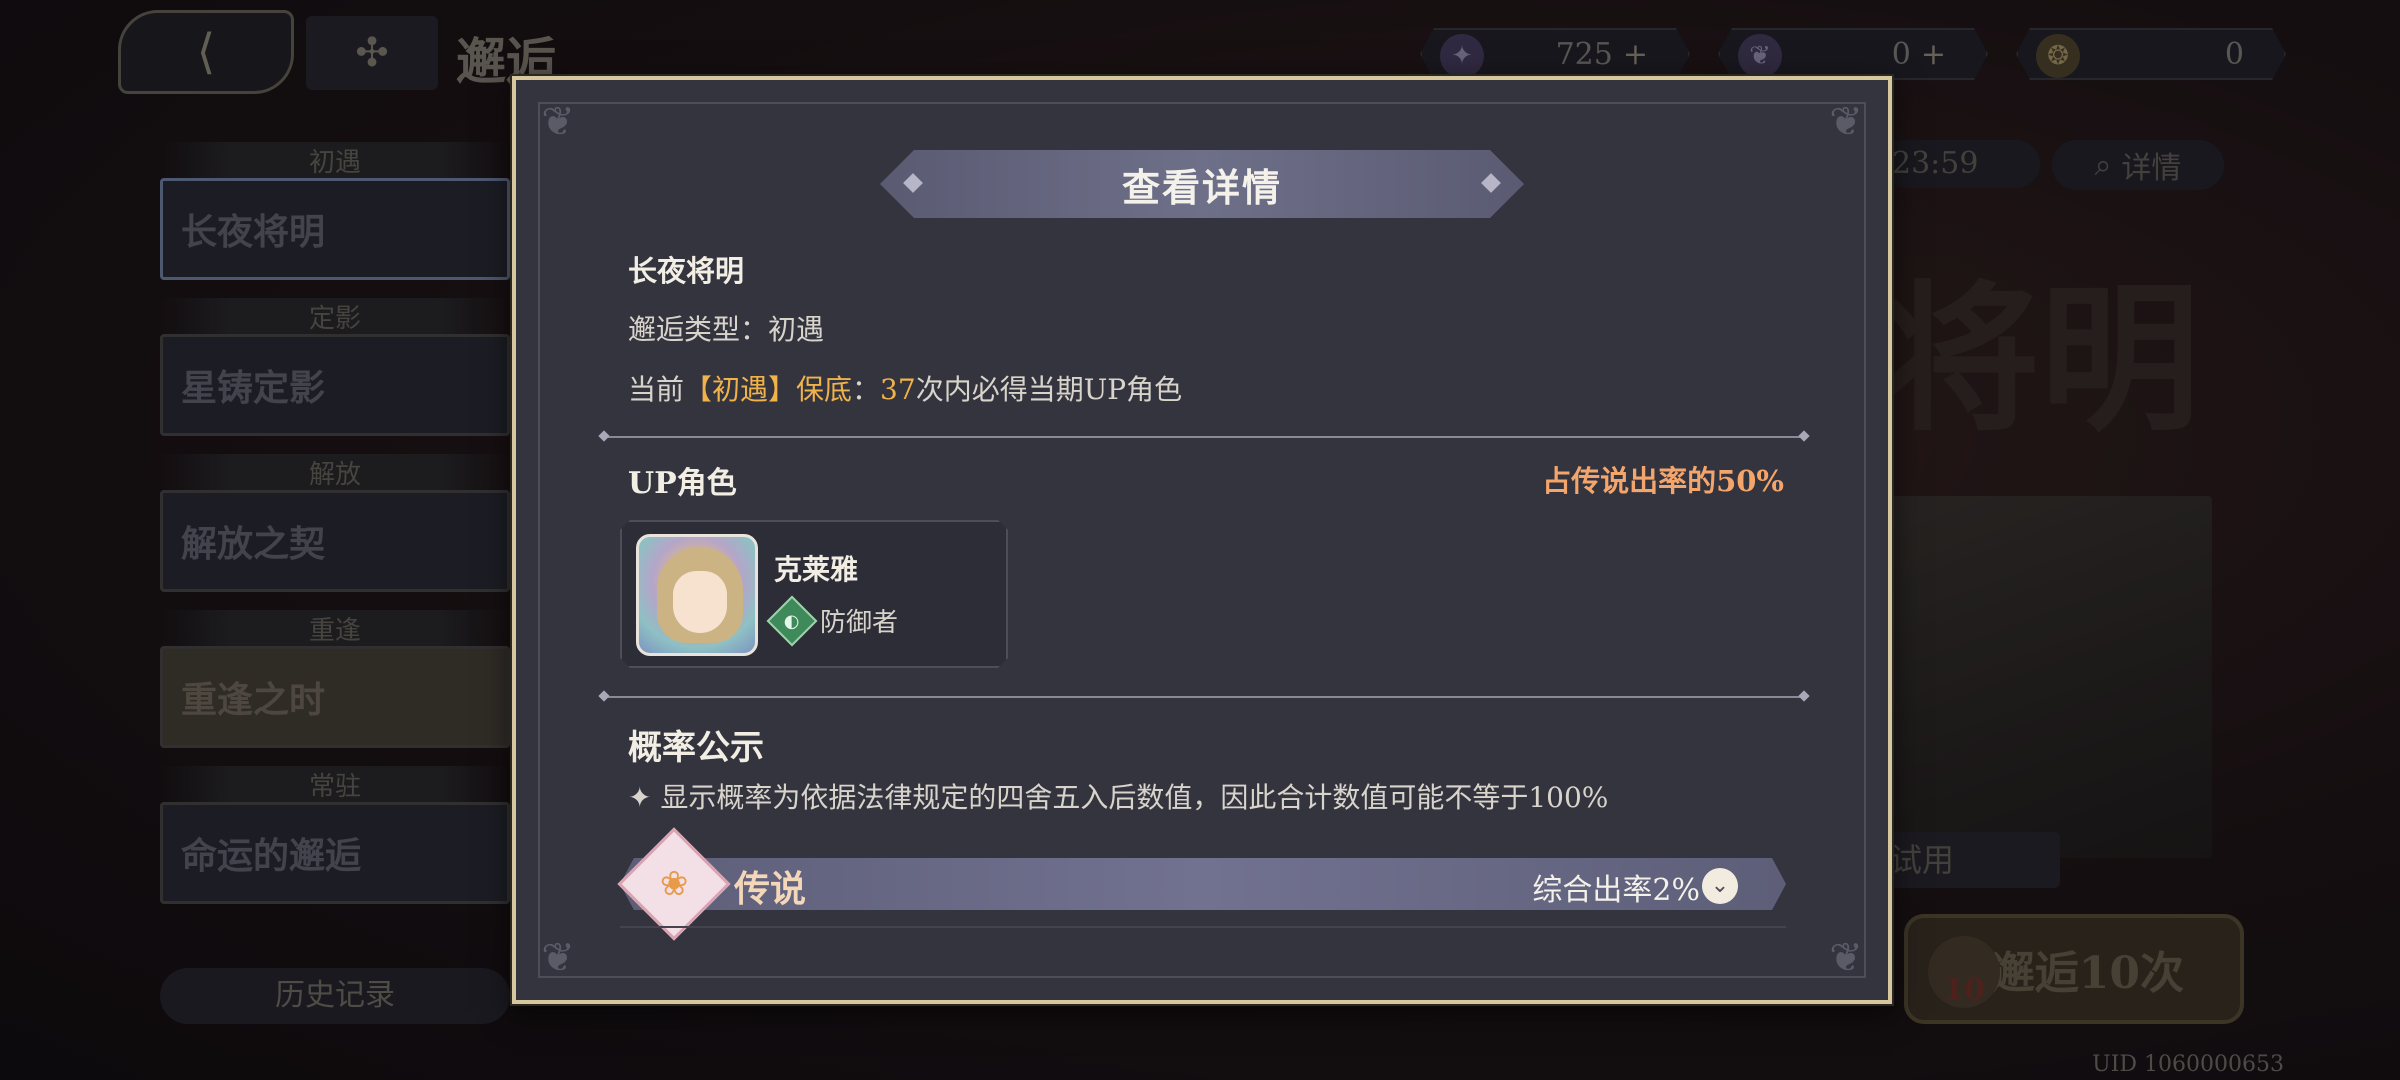  I want to click on banner-type: 邂逅类型：初遇, so click(726, 329).